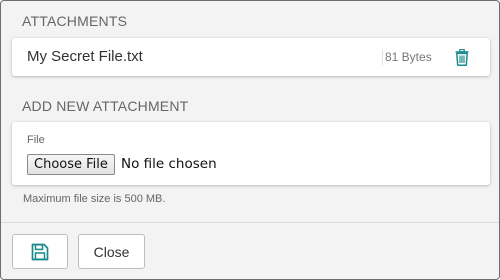 The height and width of the screenshot is (280, 500). Describe the element at coordinates (251, 57) in the screenshot. I see `attachment-row: My Secret File.txt 81 Bytes` at that location.